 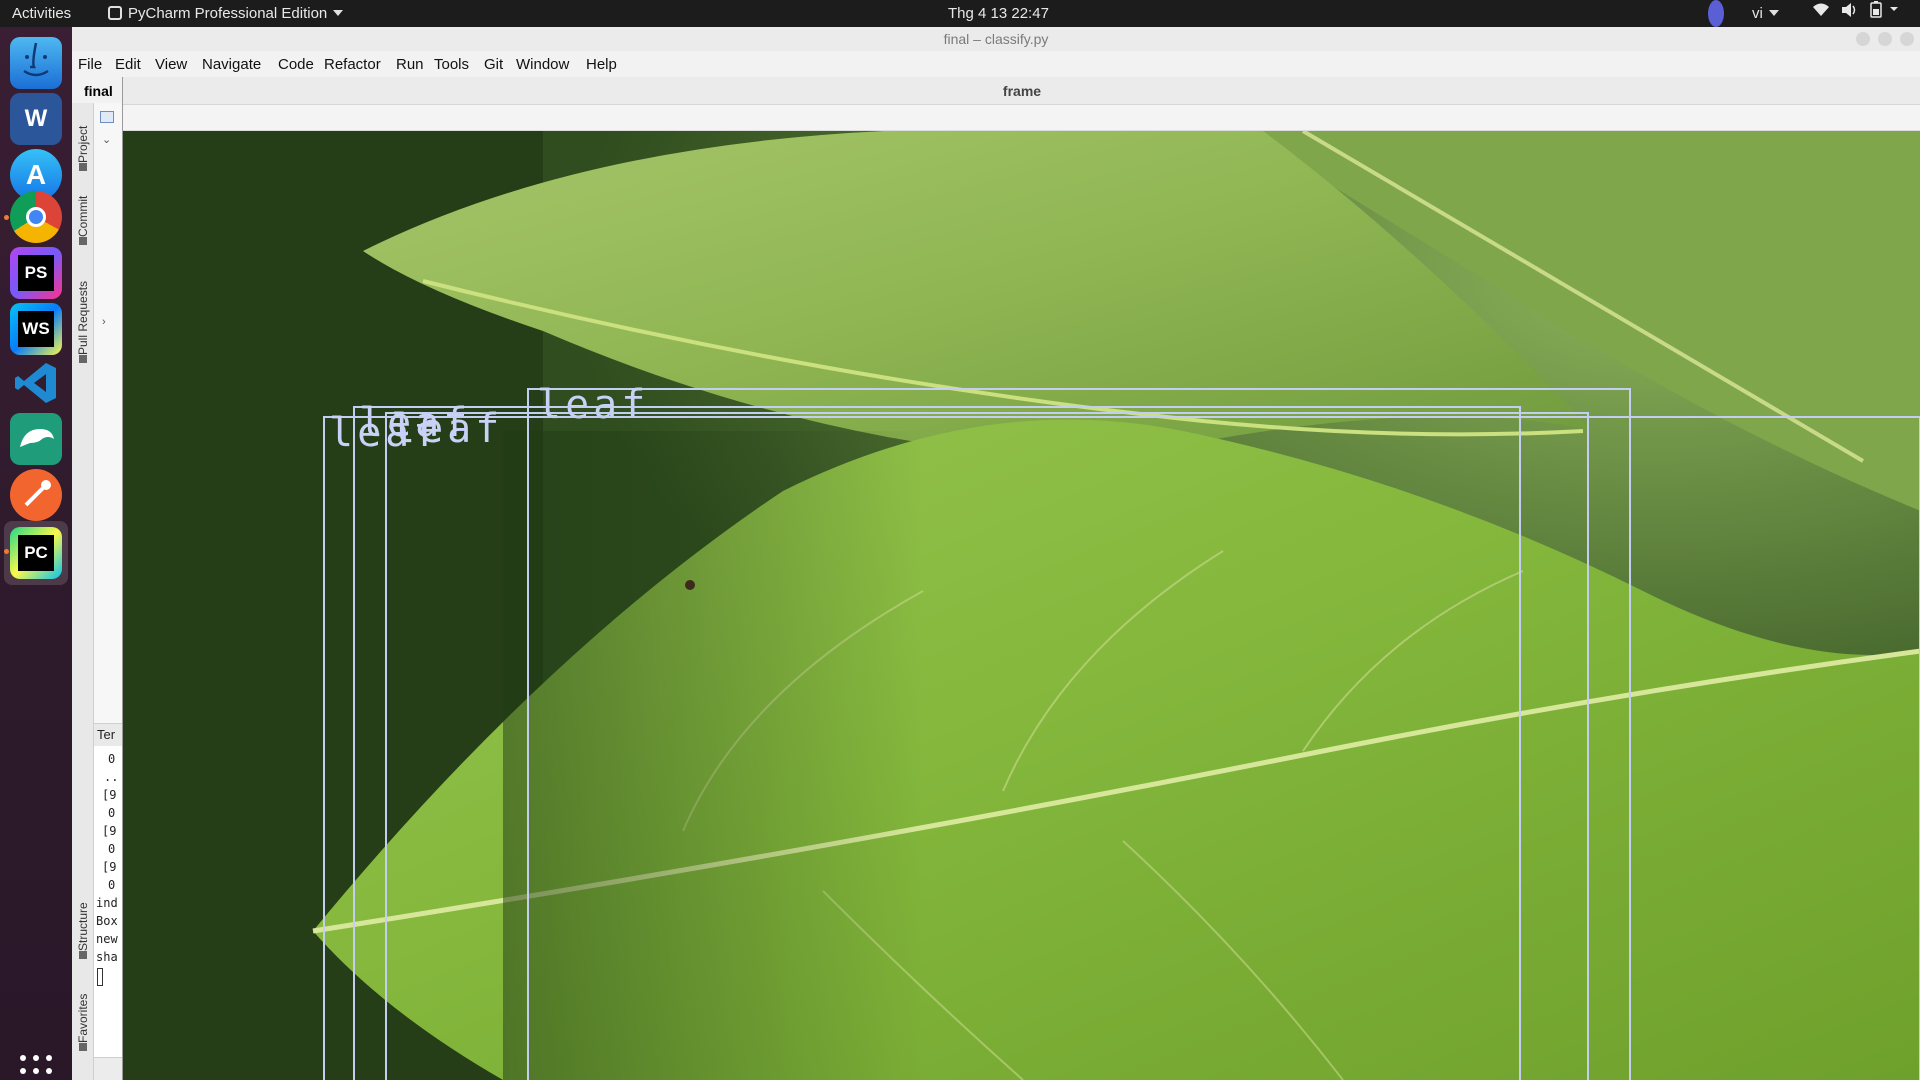 I want to click on postman-icon, so click(x=36, y=495).